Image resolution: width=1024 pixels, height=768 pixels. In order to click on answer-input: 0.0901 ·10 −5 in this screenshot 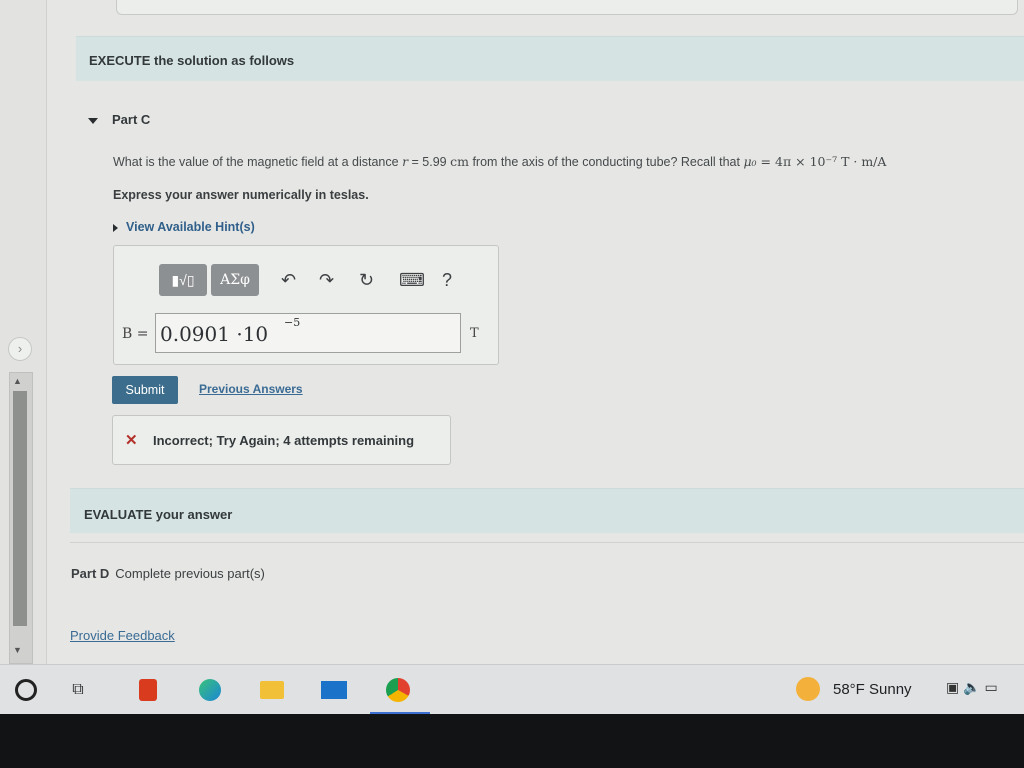, I will do `click(308, 333)`.